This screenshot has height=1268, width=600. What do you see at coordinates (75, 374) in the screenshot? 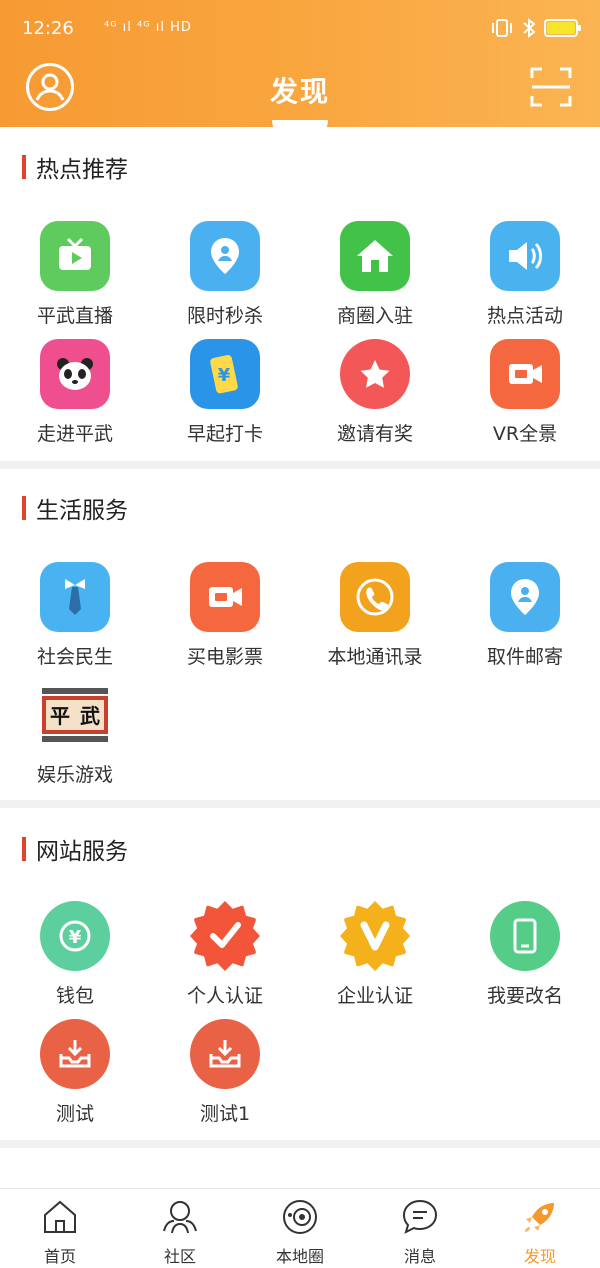
I see `panda-icon` at bounding box center [75, 374].